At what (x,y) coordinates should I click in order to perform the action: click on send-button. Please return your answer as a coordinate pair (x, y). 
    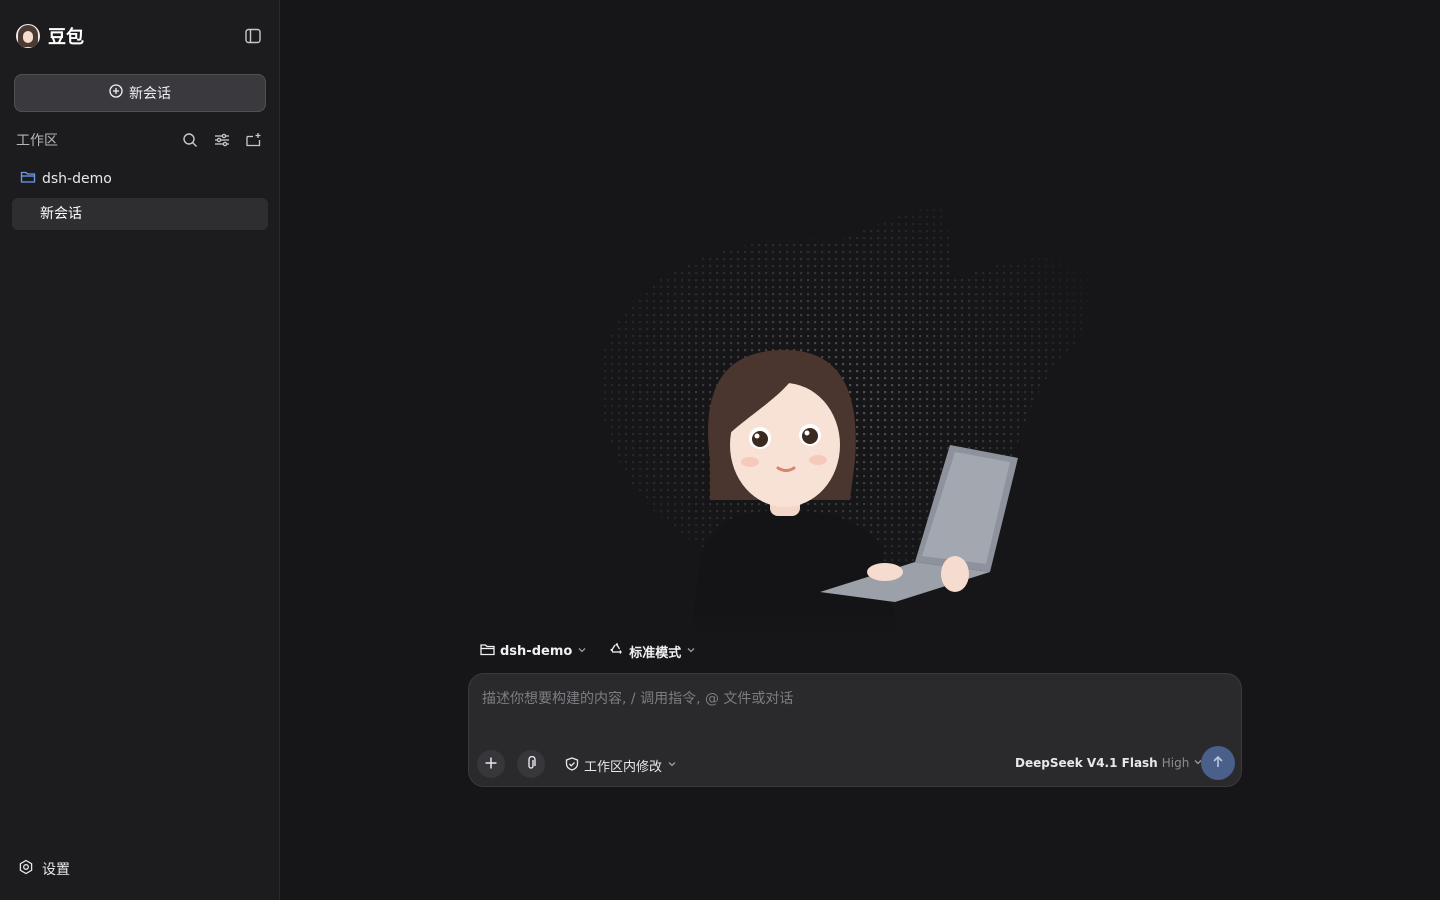
    Looking at the image, I should click on (1218, 763).